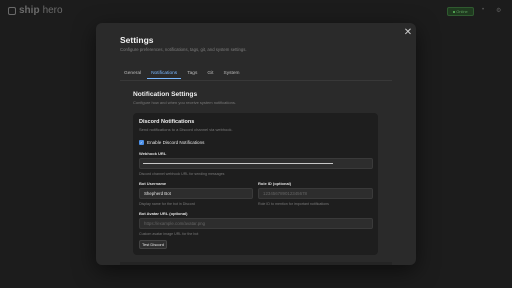  What do you see at coordinates (192, 74) in the screenshot?
I see `tab-tags: Tags` at bounding box center [192, 74].